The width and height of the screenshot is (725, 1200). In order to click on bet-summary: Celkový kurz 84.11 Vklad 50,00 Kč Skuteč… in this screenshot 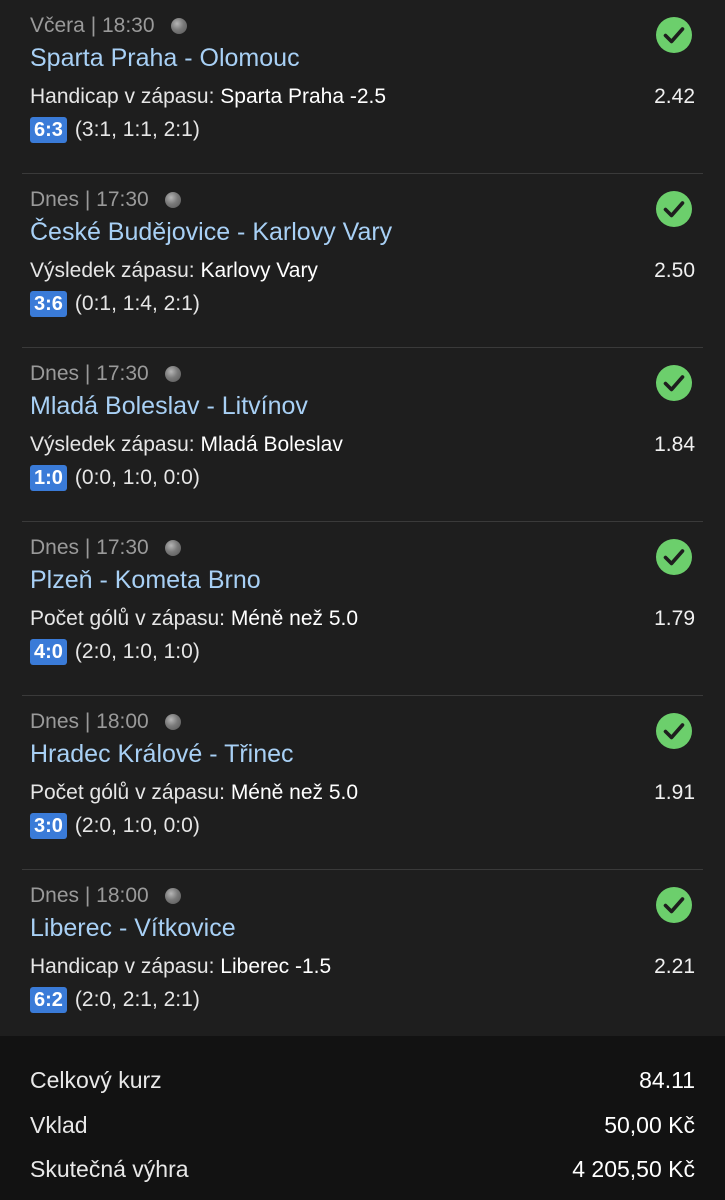, I will do `click(362, 1118)`.